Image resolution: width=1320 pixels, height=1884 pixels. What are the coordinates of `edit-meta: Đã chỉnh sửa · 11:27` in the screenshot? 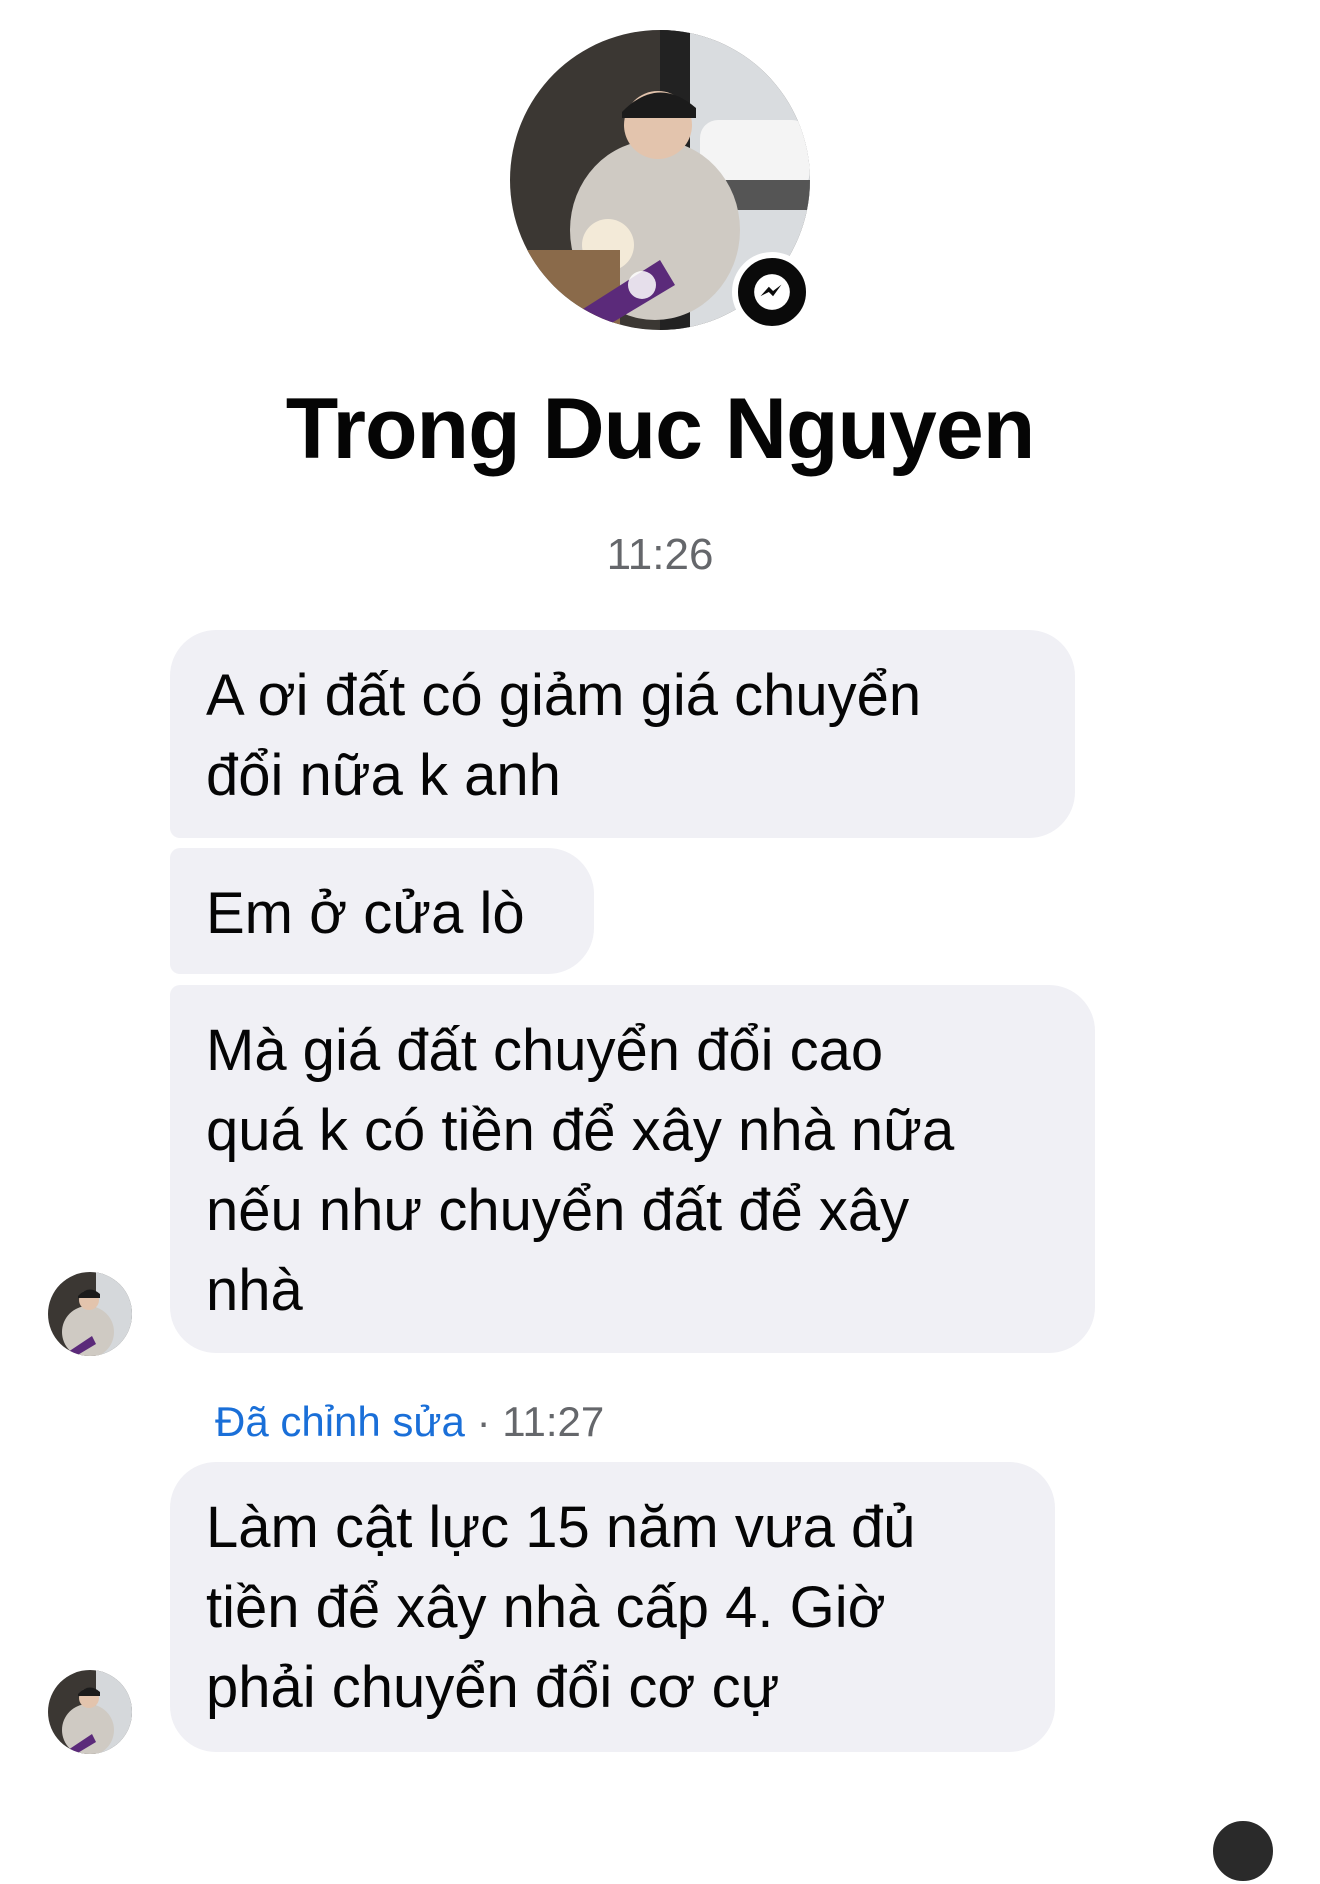 It's located at (409, 1422).